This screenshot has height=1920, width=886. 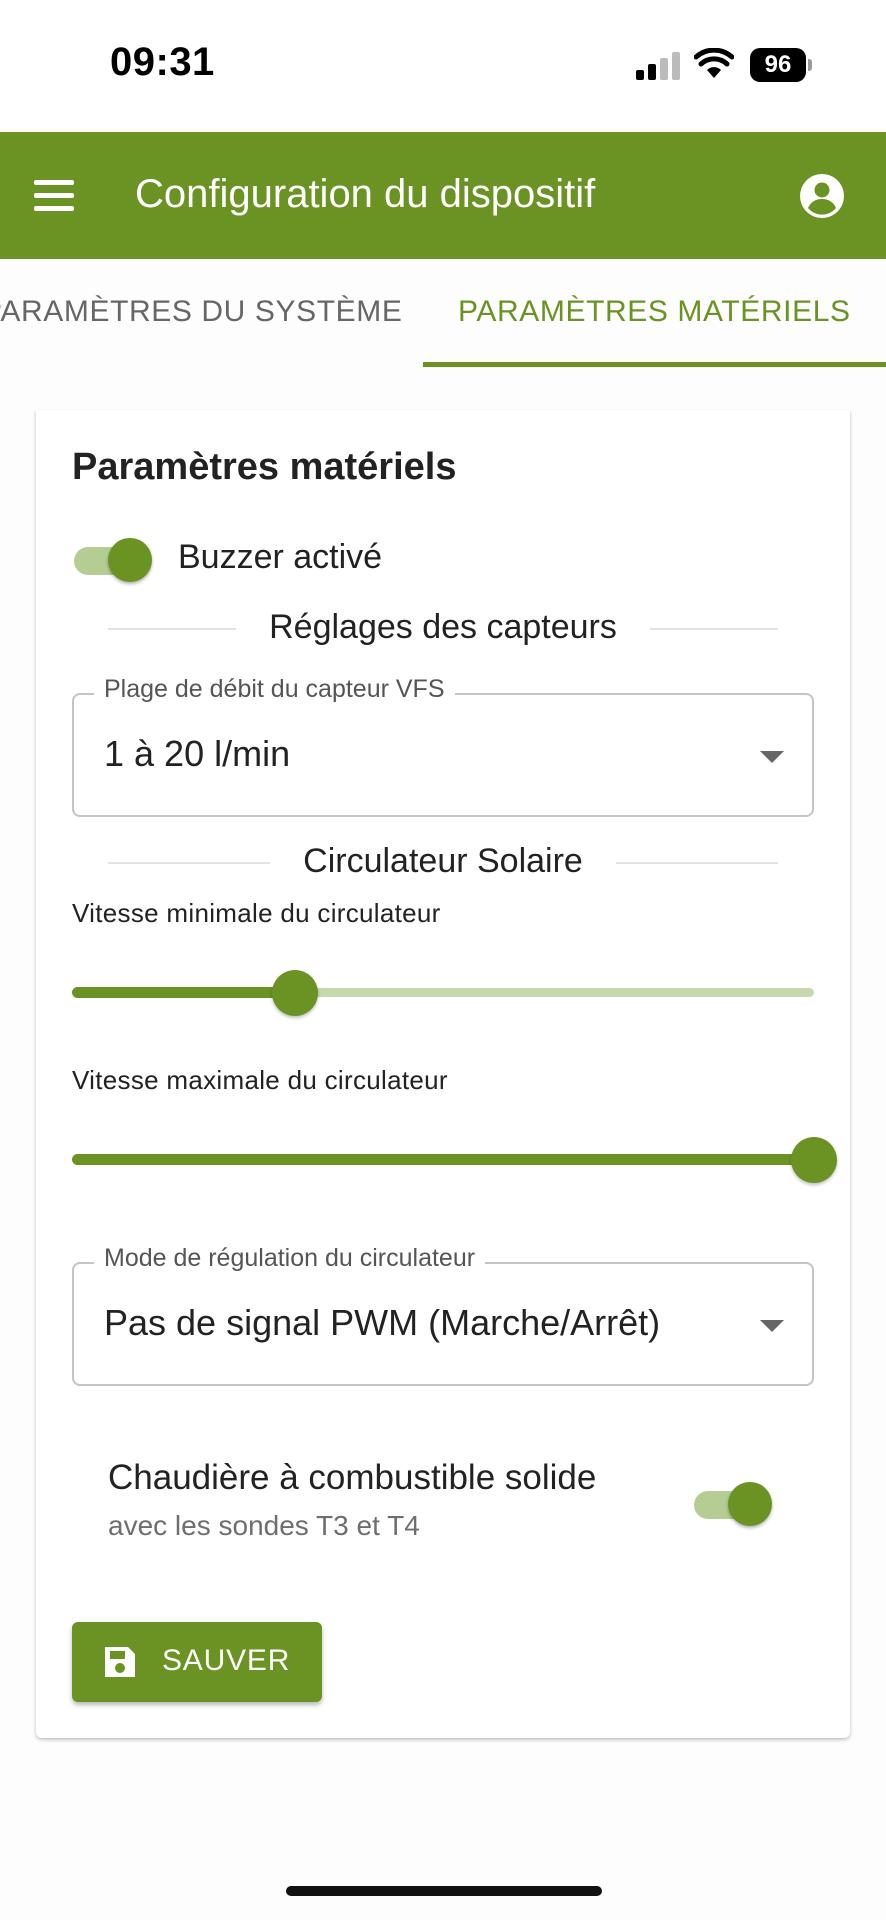 What do you see at coordinates (201, 312) in the screenshot?
I see `tab-system-settings: PARAMÈTRES DU SYSTÈME` at bounding box center [201, 312].